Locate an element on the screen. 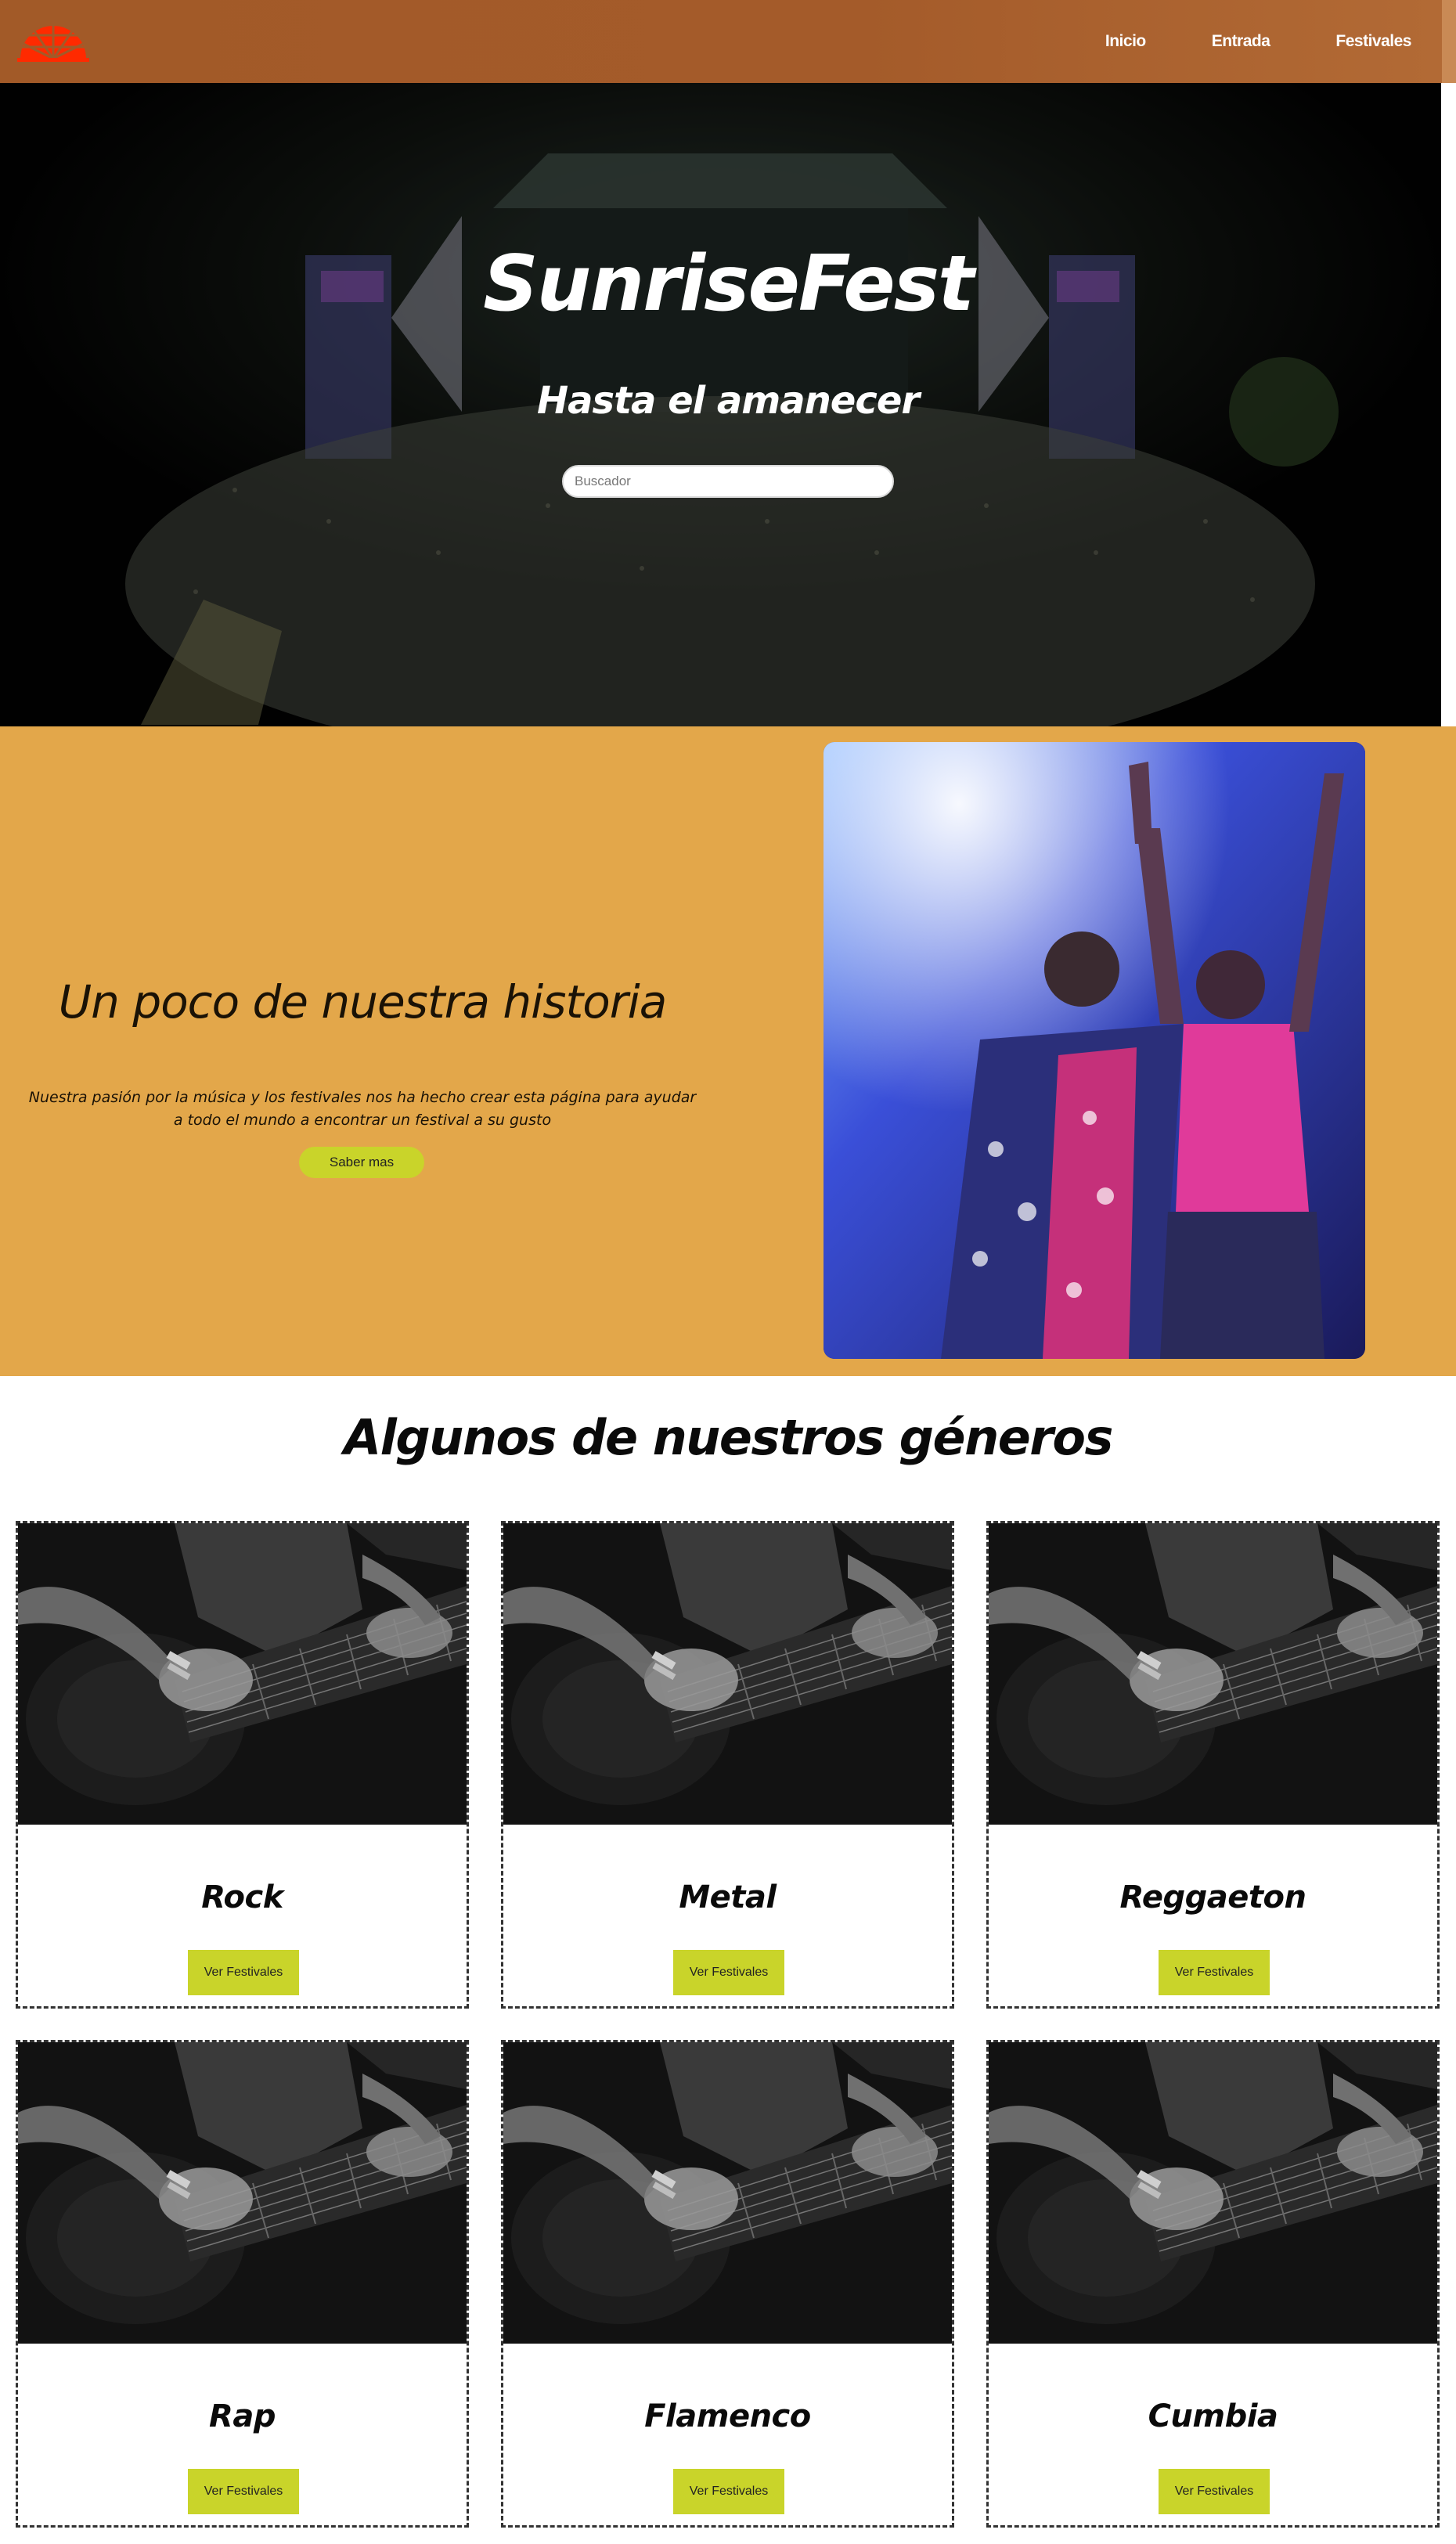  ver-festivales-button-cumbia: Ver Festivales is located at coordinates (1214, 2491).